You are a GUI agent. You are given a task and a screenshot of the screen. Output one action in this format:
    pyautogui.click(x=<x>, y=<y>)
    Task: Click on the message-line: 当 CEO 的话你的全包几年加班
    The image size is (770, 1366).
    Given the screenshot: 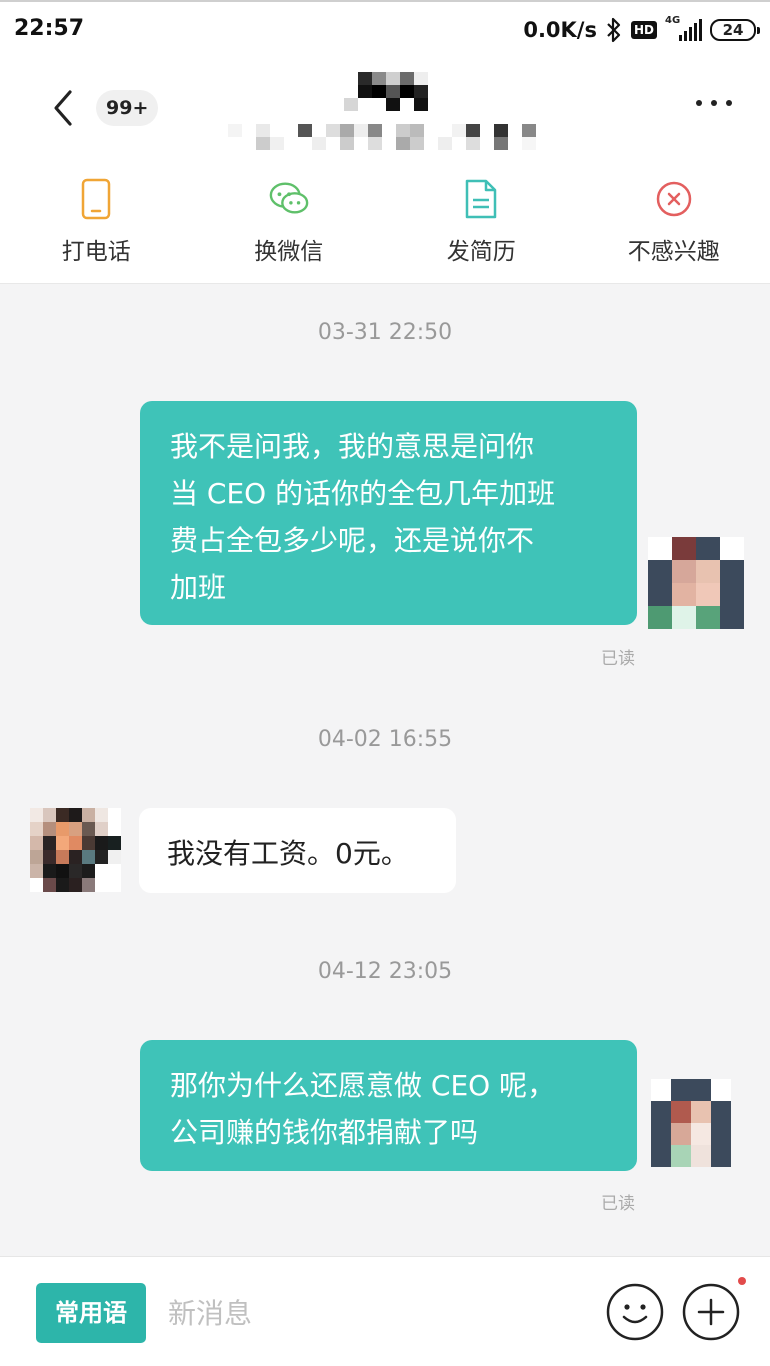 What is the action you would take?
    pyautogui.click(x=363, y=493)
    